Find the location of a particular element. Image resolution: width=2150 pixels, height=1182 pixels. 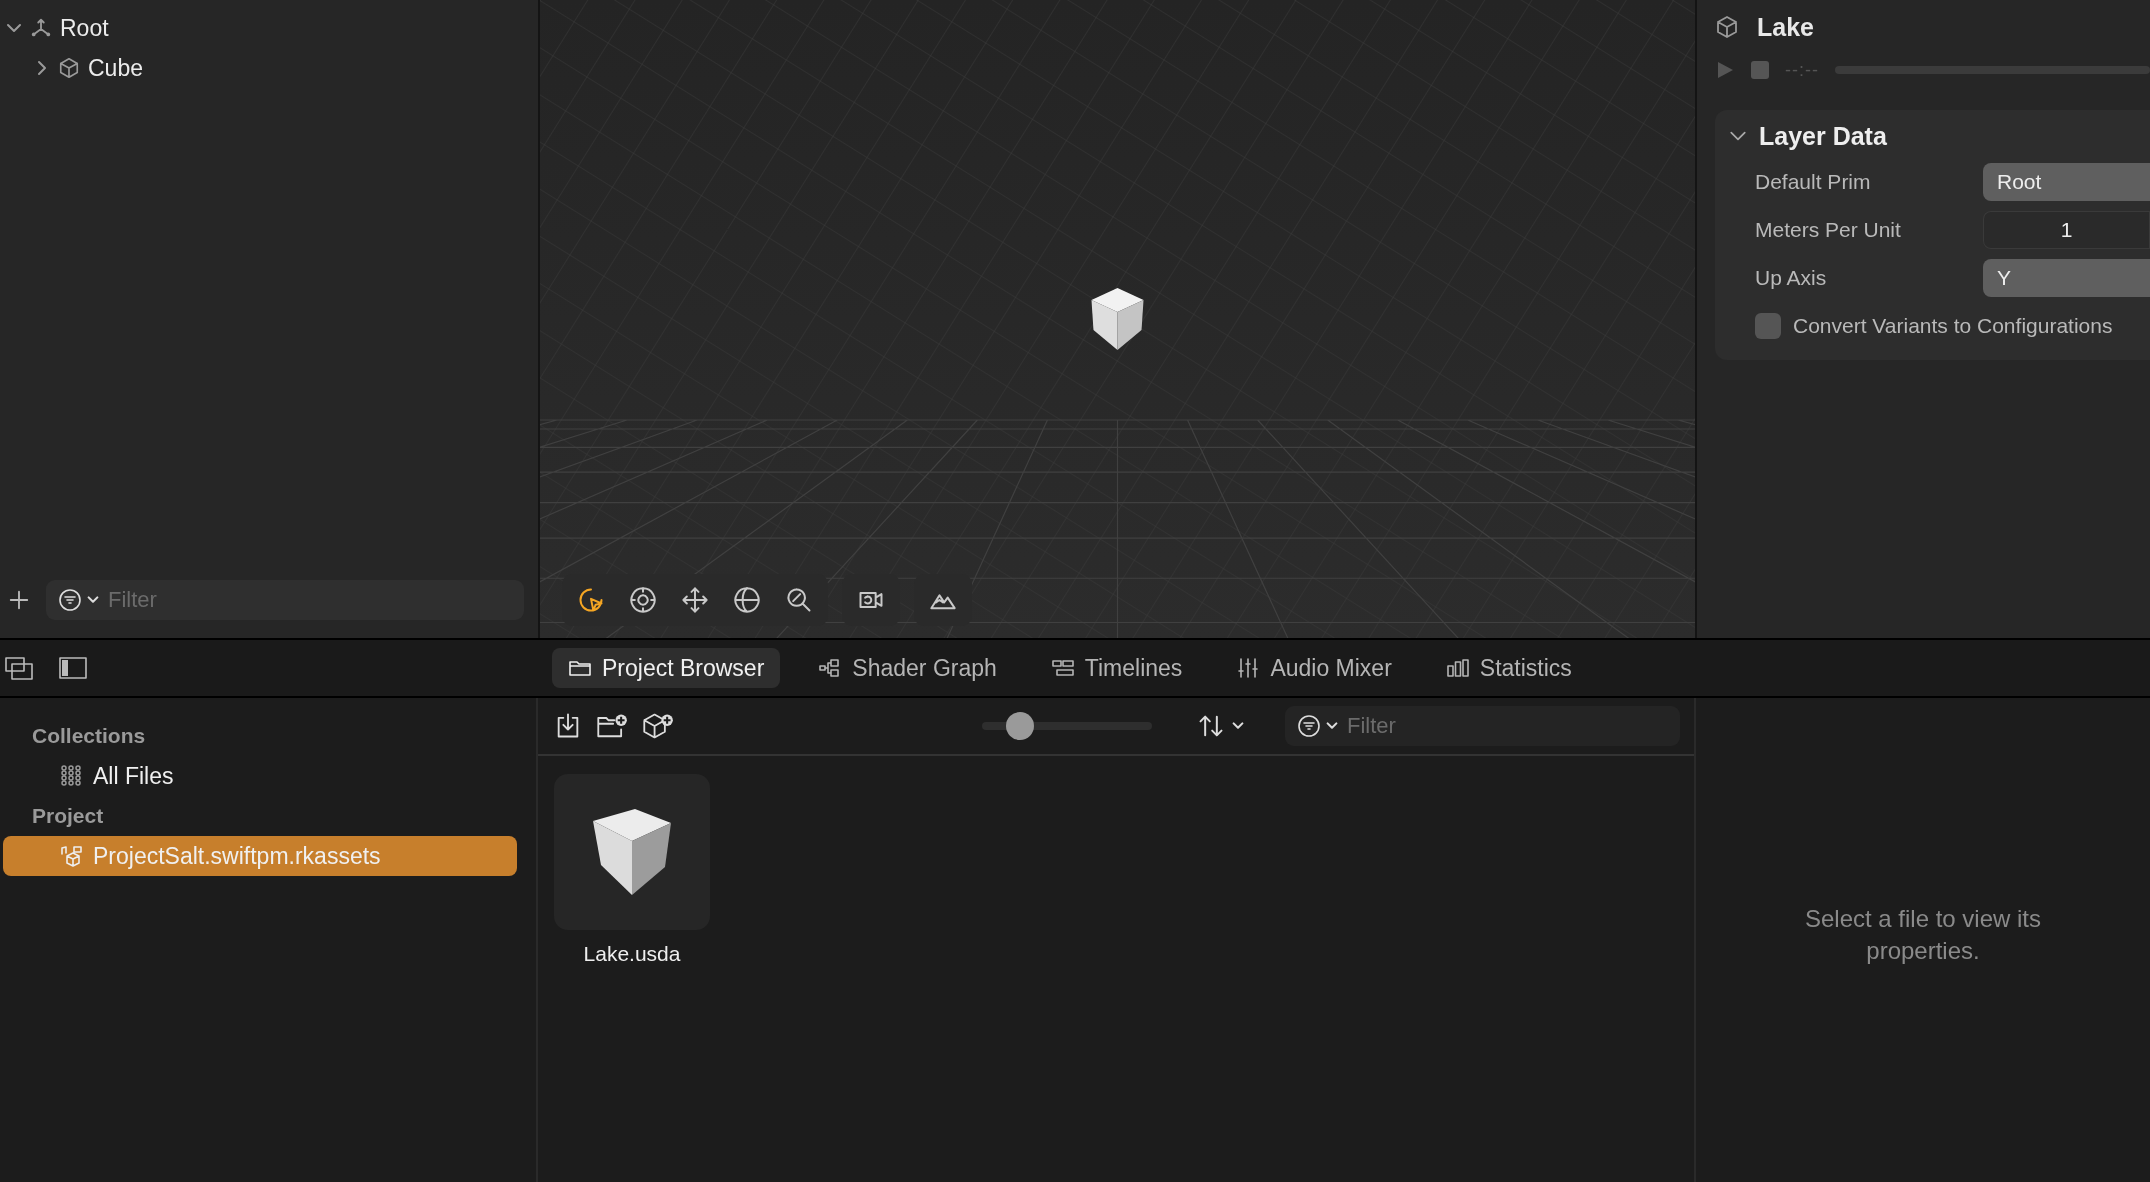

checkbox-label: Convert Variants to Configurations is located at coordinates (1953, 326).